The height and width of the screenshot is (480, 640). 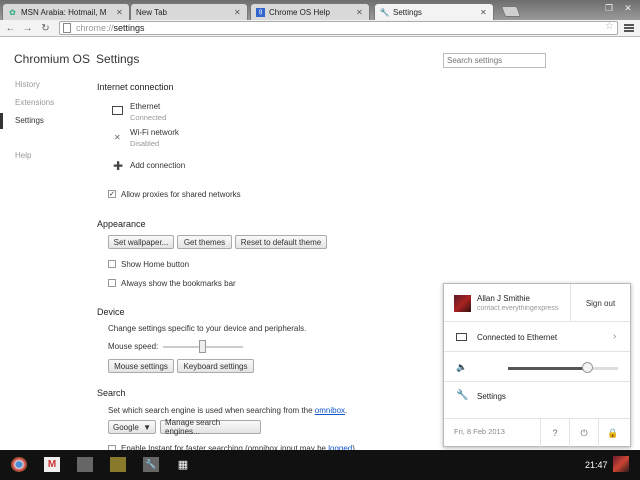 I want to click on allow-proxies-checkbox: ✓, so click(x=112, y=194).